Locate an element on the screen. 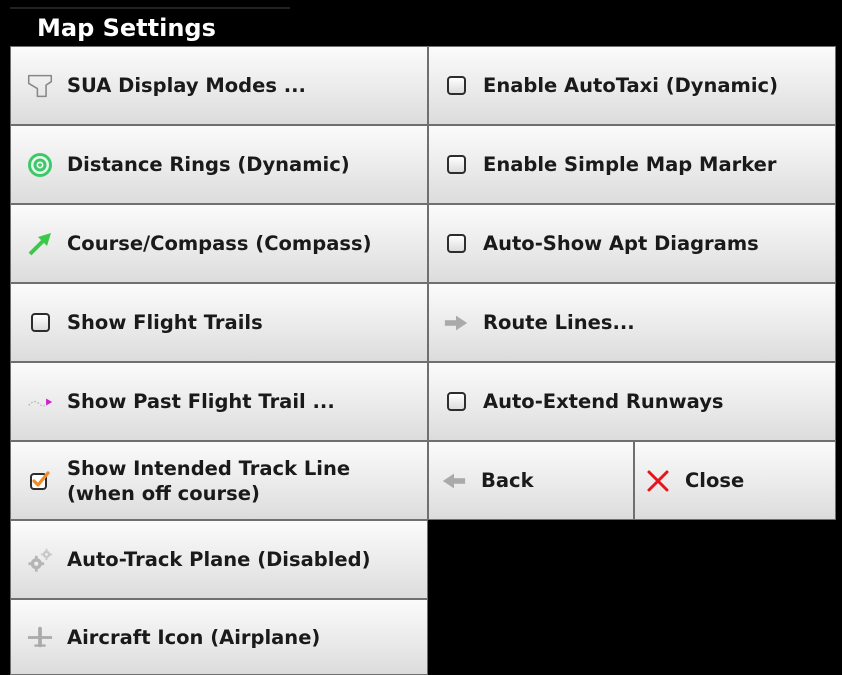 This screenshot has height=675, width=842. enable-simple-map-marker-button: Enable Simple Map Marker is located at coordinates (632, 164).